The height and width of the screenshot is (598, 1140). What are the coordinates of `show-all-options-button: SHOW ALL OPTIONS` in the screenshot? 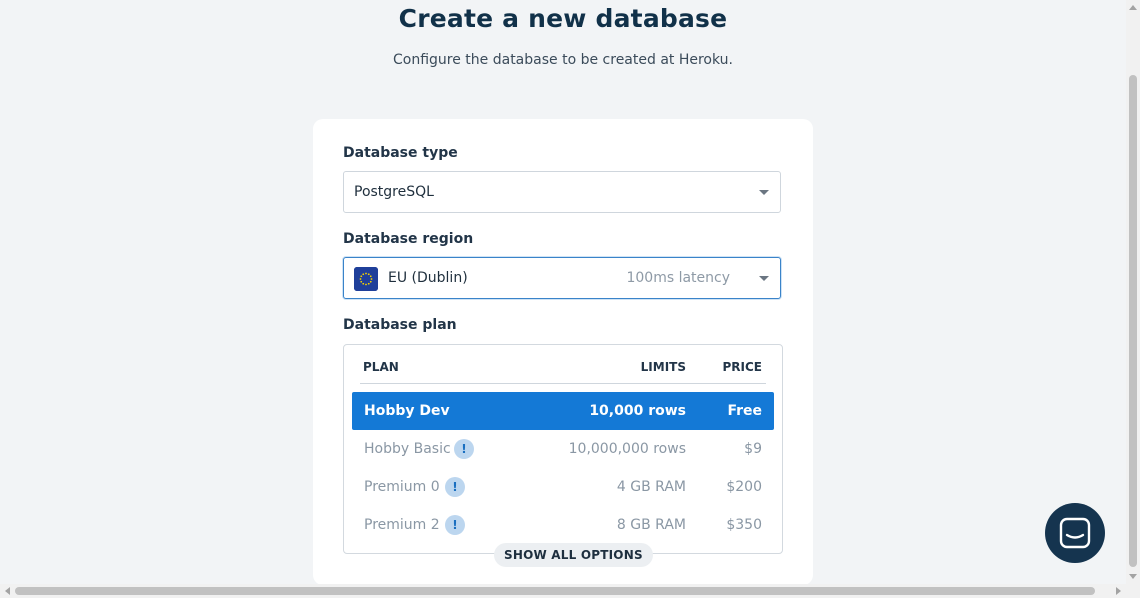 It's located at (573, 555).